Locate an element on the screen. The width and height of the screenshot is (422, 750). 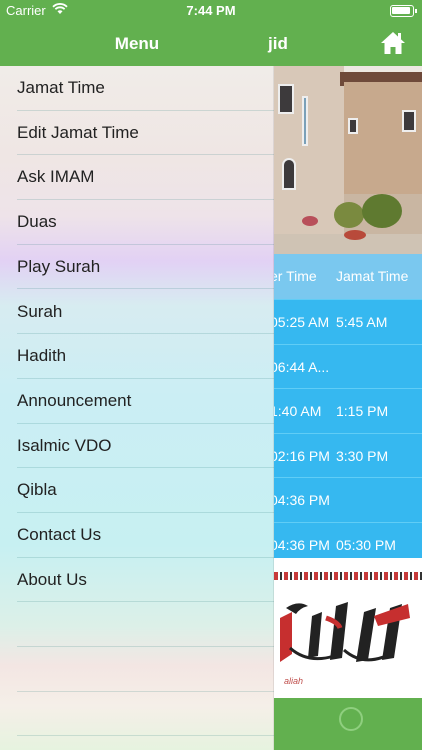
prayer-time-cell: 05:25 AM is located at coordinates (300, 322).